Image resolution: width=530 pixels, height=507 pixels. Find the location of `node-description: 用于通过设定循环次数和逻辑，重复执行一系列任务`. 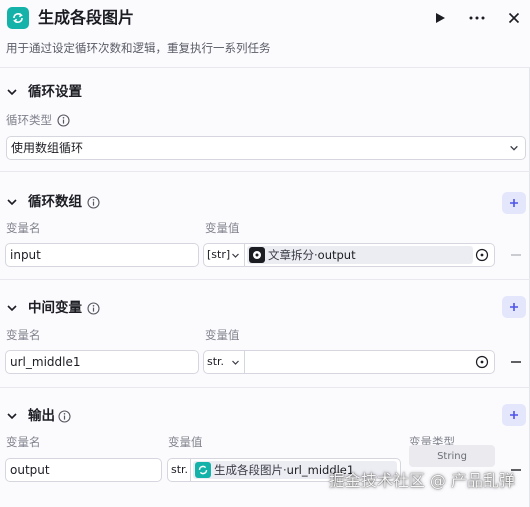

node-description: 用于通过设定循环次数和逻辑，重复执行一系列任务 is located at coordinates (138, 48).